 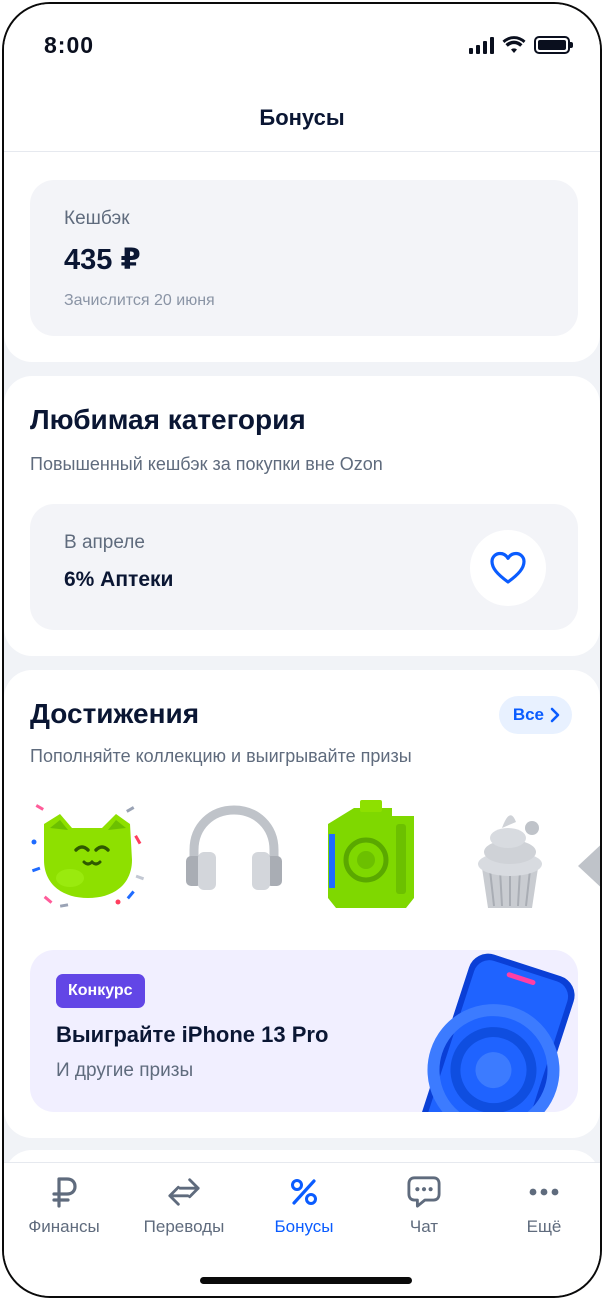 I want to click on percent-icon, so click(x=304, y=1192).